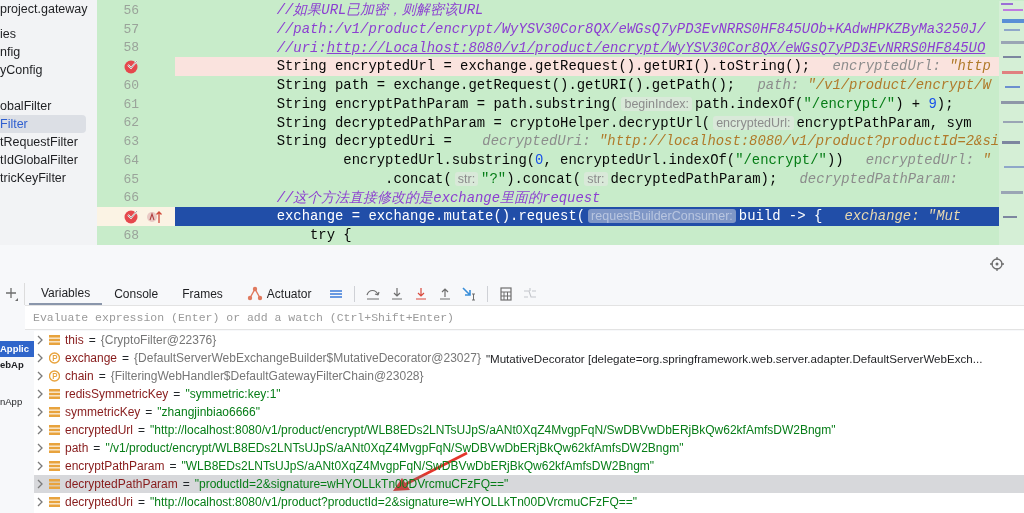 The height and width of the screenshot is (513, 1024). What do you see at coordinates (530, 376) in the screenshot?
I see `variable-row: chain = {FilteringWebHandler$DefaultGatewayFilterChain@23028}` at bounding box center [530, 376].